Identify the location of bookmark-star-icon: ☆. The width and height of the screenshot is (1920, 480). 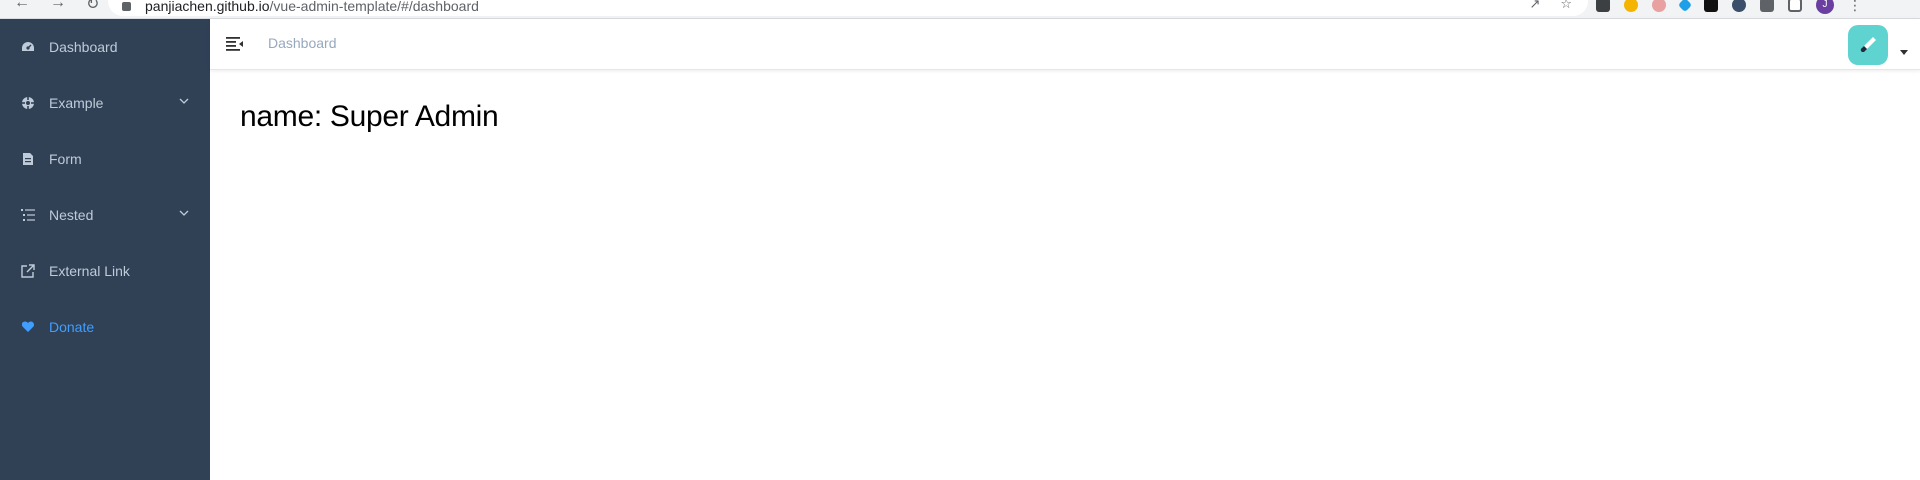
(1566, 6).